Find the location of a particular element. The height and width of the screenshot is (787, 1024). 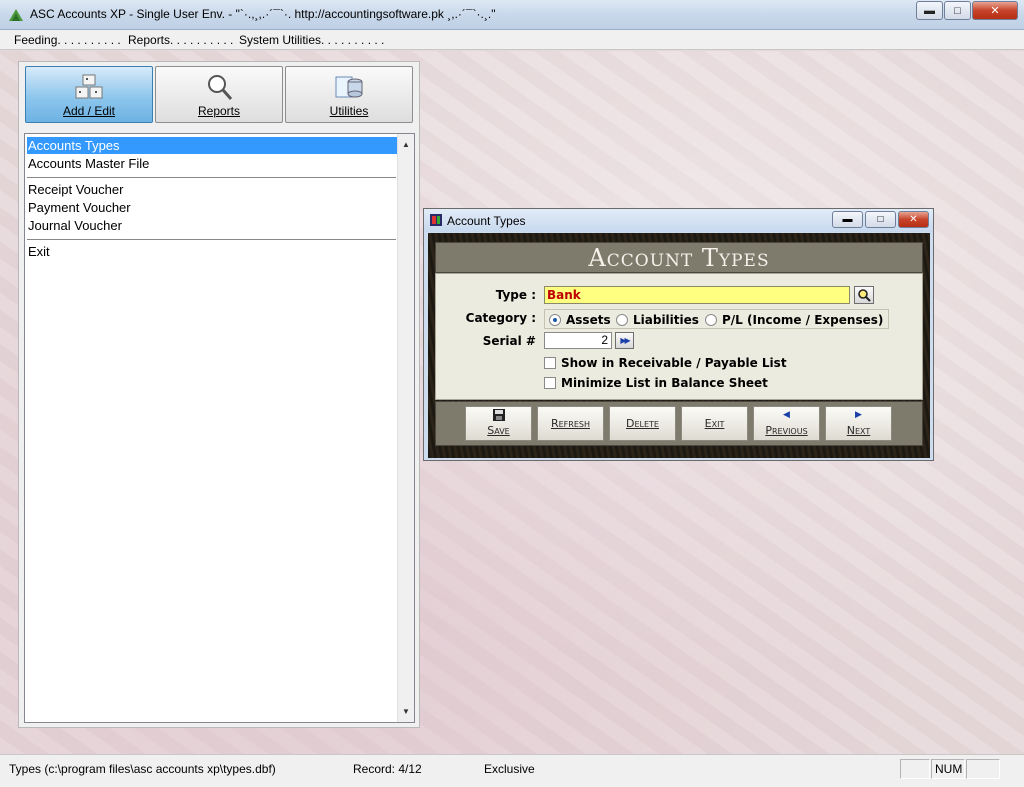

serial-label: Serial # is located at coordinates (509, 341).